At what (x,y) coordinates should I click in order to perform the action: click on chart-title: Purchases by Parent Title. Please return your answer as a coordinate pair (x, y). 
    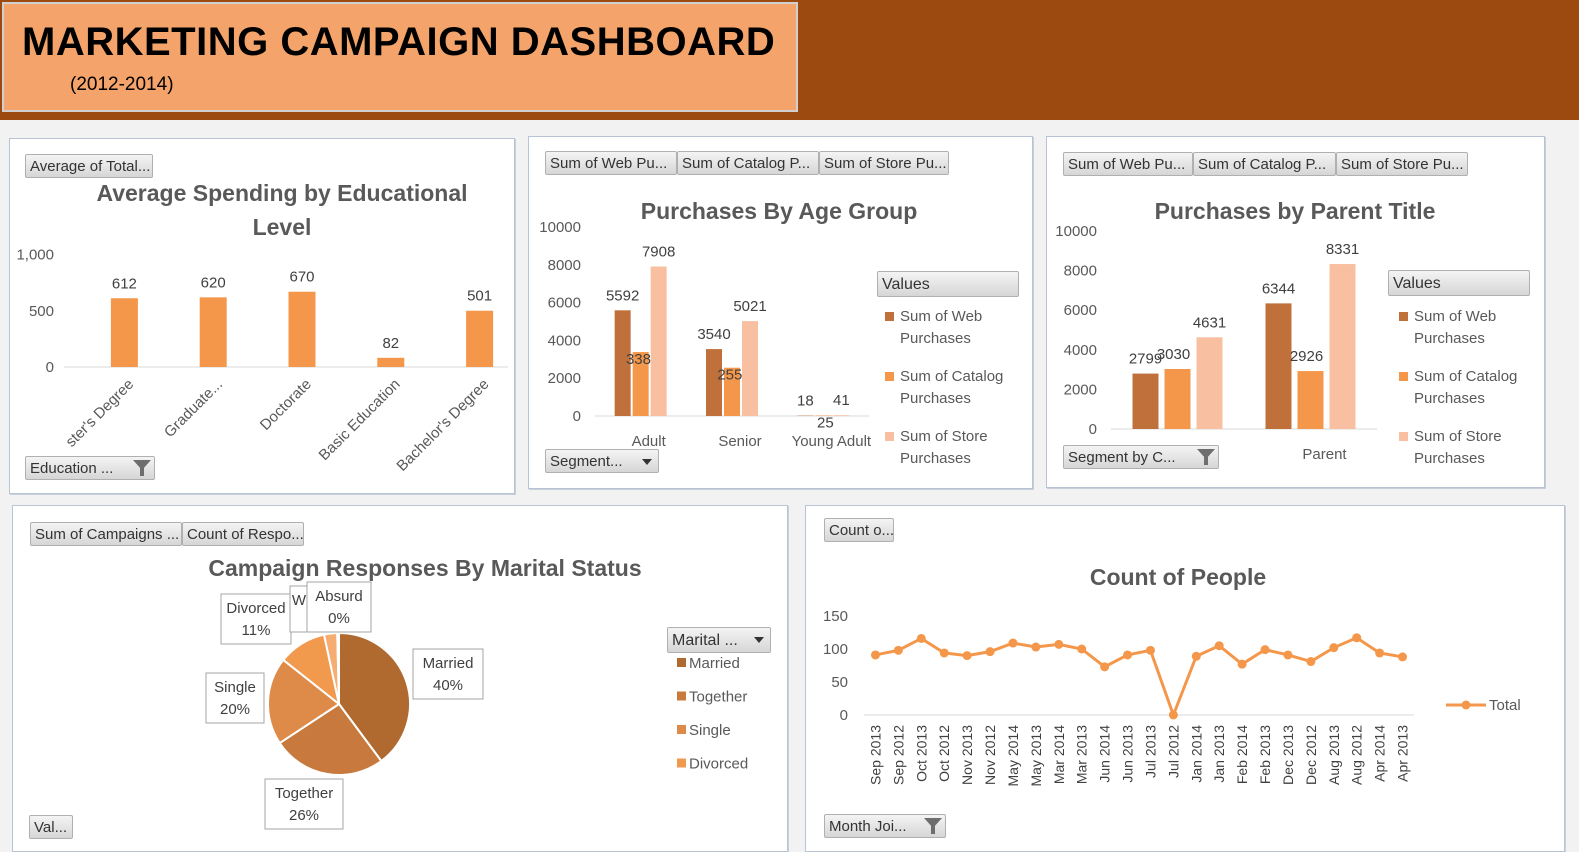
    Looking at the image, I should click on (1295, 211).